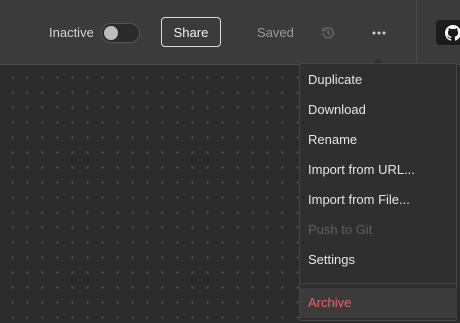  What do you see at coordinates (191, 32) in the screenshot?
I see `share-button: Share` at bounding box center [191, 32].